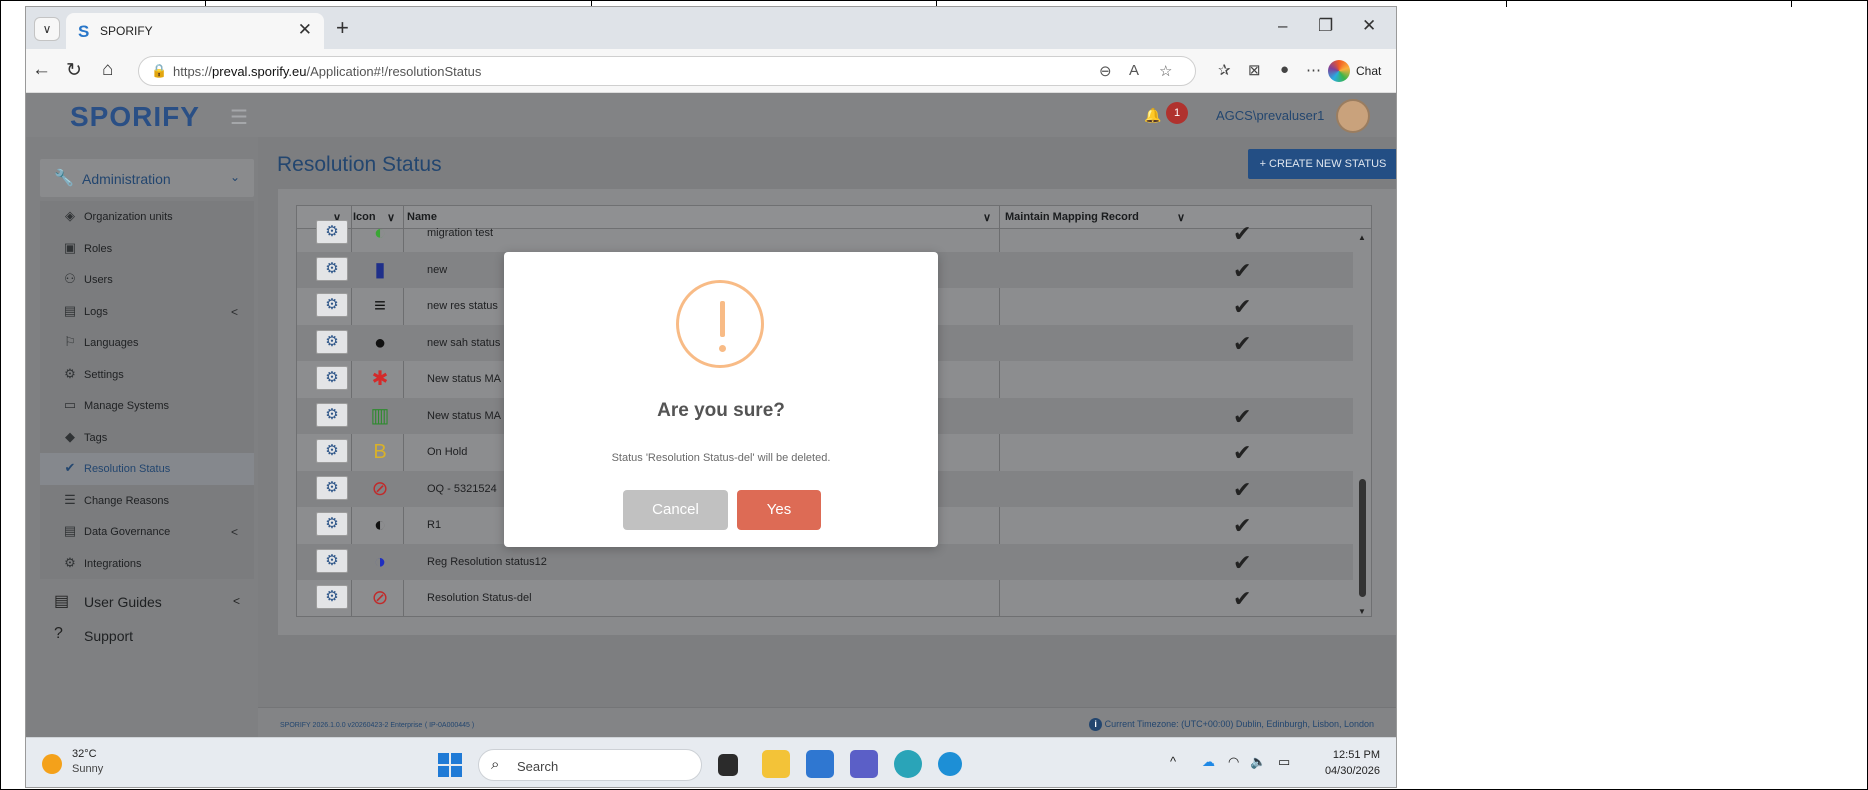  Describe the element at coordinates (826, 561) in the screenshot. I see `table-row: ⚙ ◑ Reg Resolution status12 ✔` at that location.